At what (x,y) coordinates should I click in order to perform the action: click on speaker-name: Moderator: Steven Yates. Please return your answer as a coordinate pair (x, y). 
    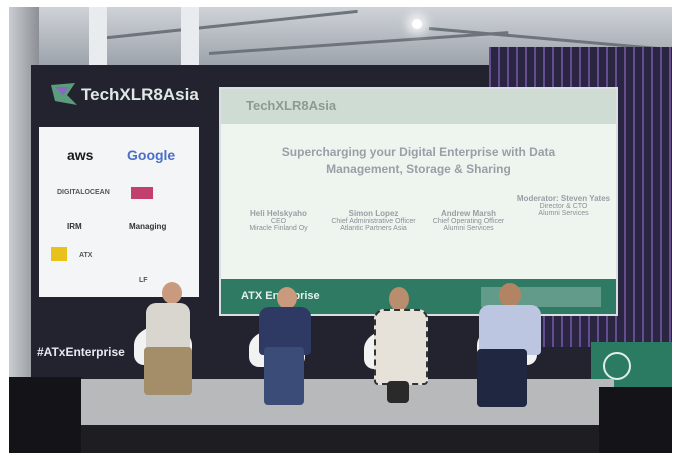
    Looking at the image, I should click on (563, 198).